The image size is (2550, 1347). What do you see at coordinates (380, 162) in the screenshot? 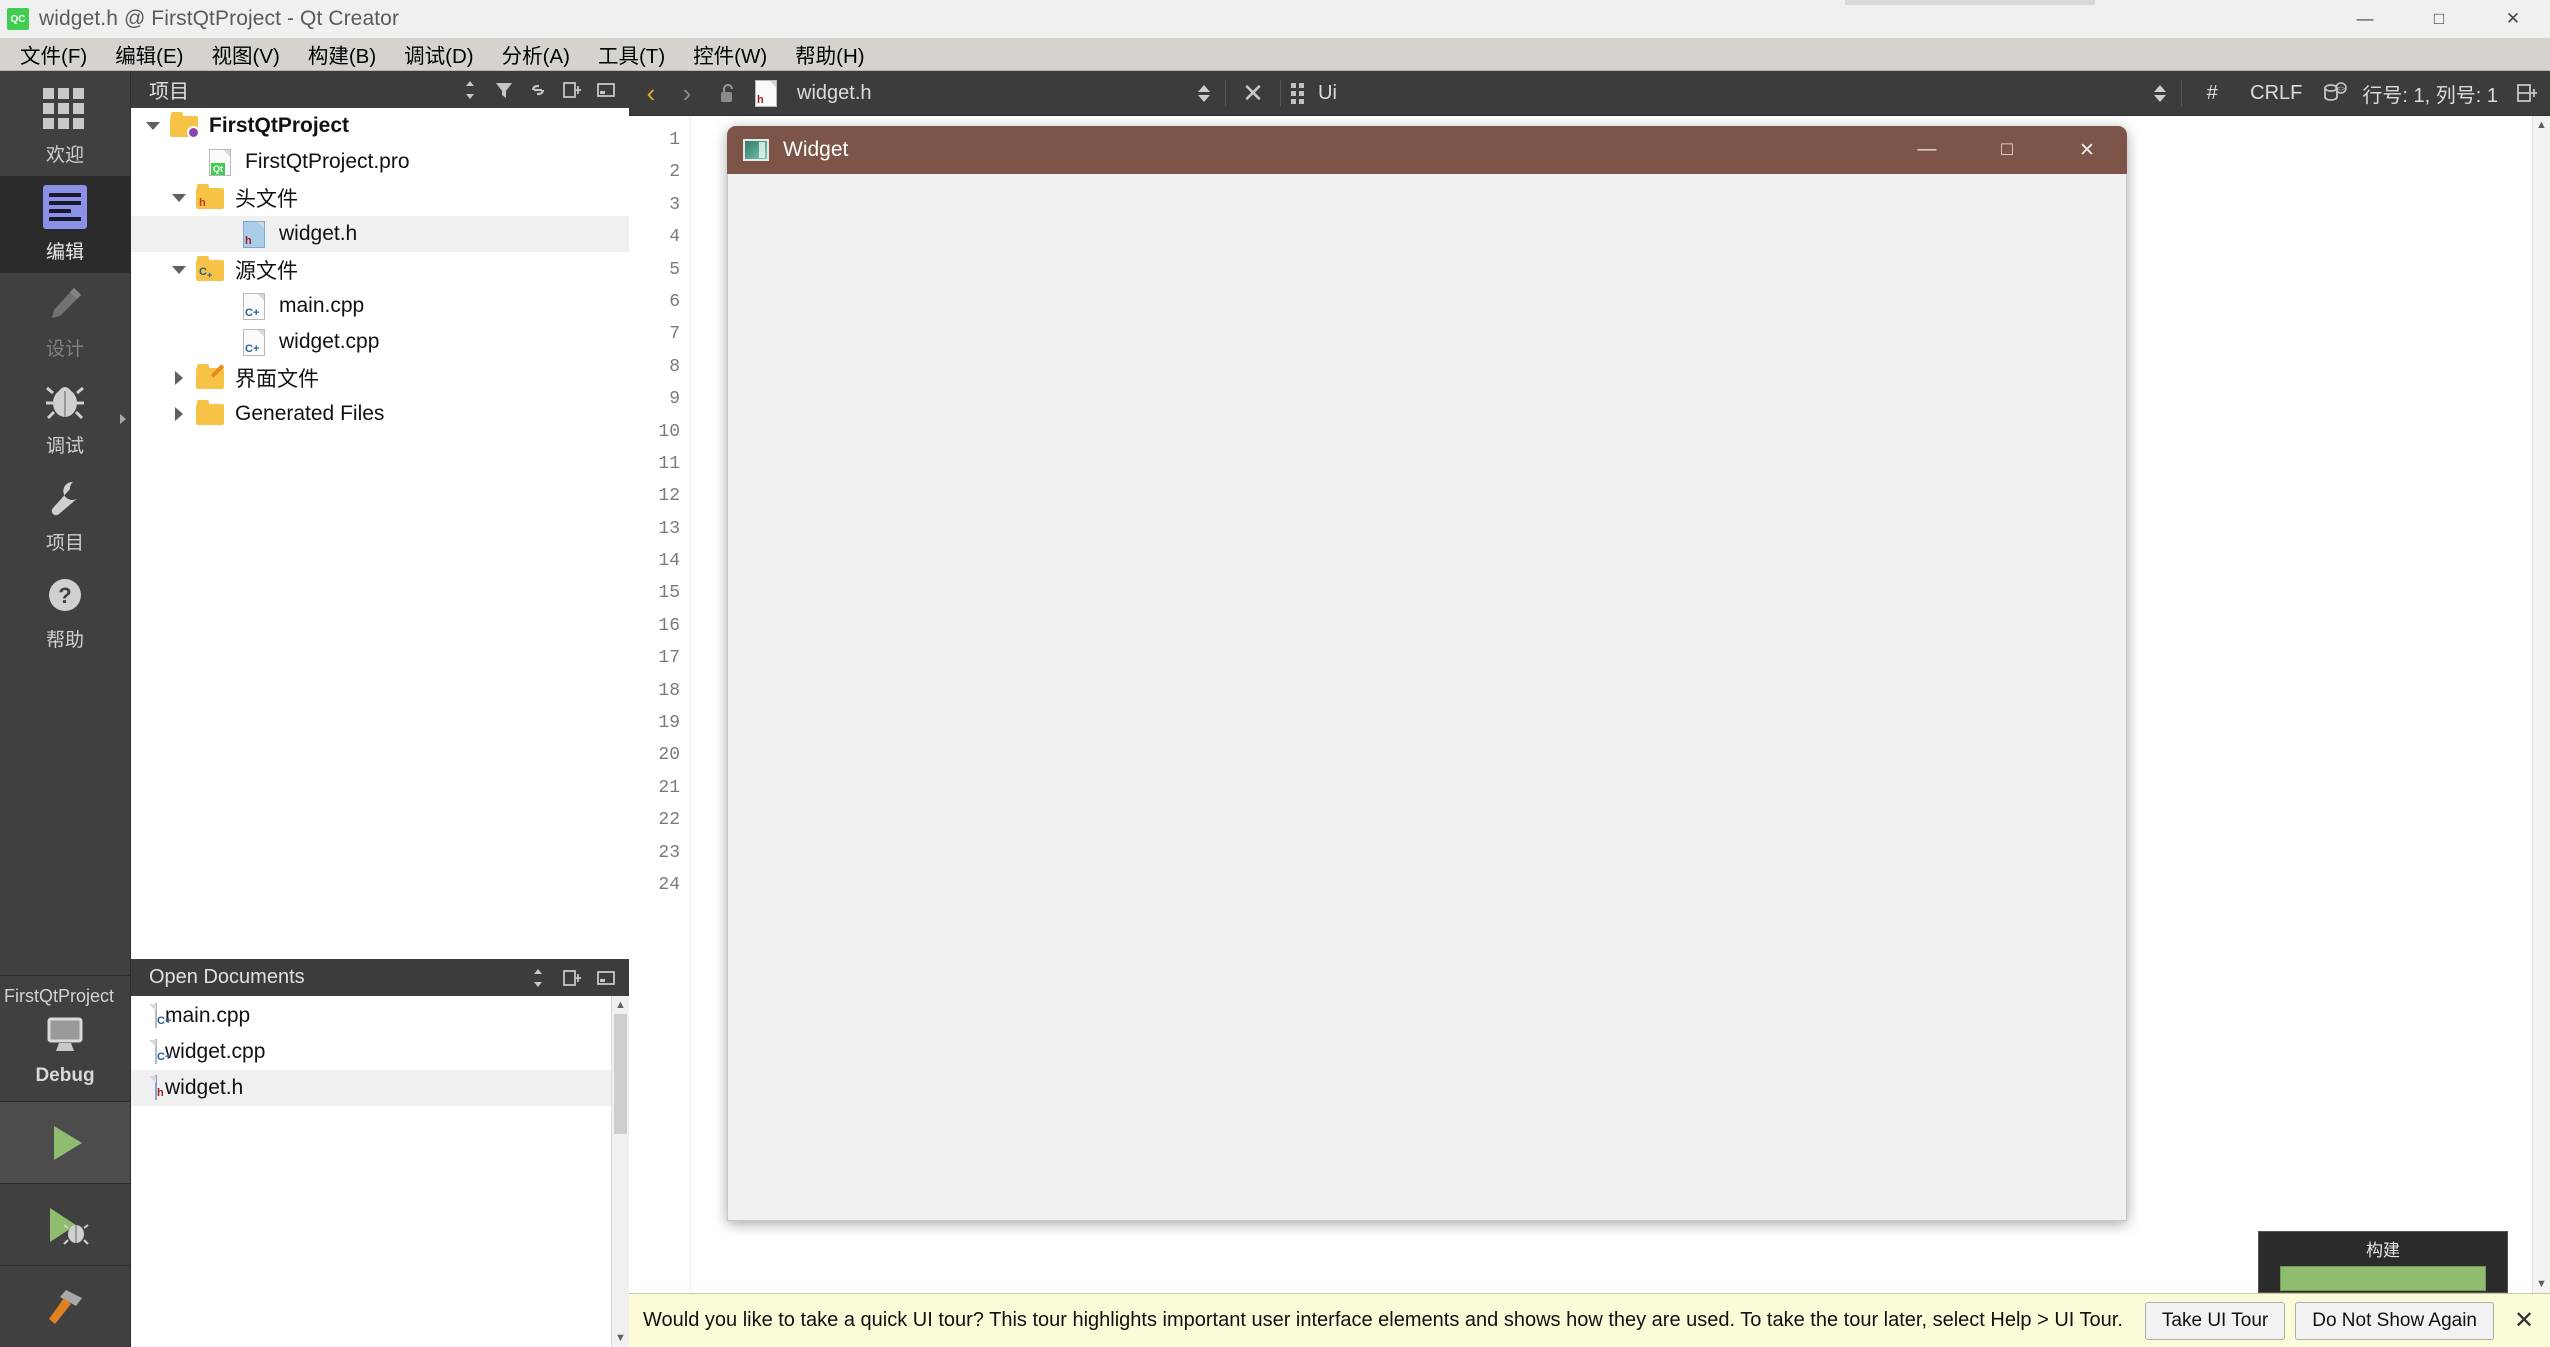
I see `tree-row: Qt FirstQtProject.pro` at bounding box center [380, 162].